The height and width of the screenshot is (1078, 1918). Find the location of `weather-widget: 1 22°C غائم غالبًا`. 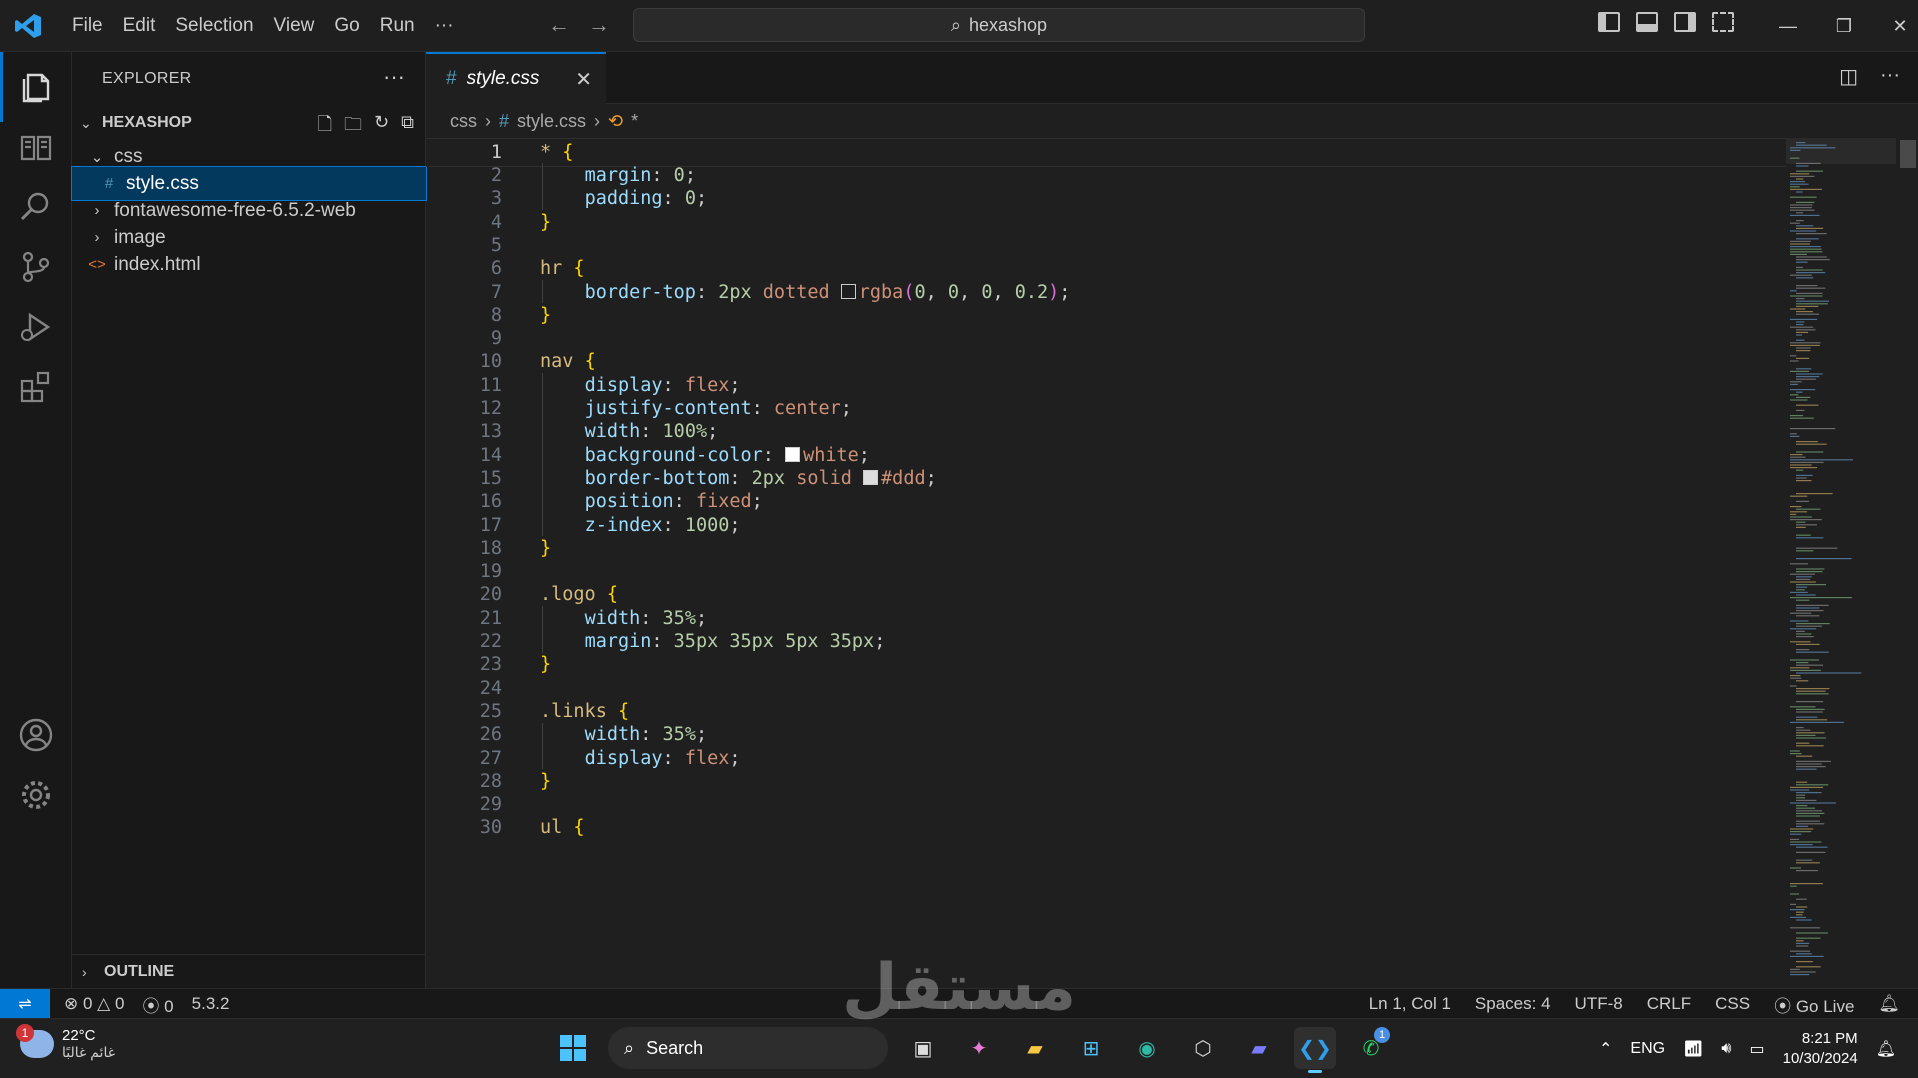

weather-widget: 1 22°C غائم غالبًا is located at coordinates (65, 1042).